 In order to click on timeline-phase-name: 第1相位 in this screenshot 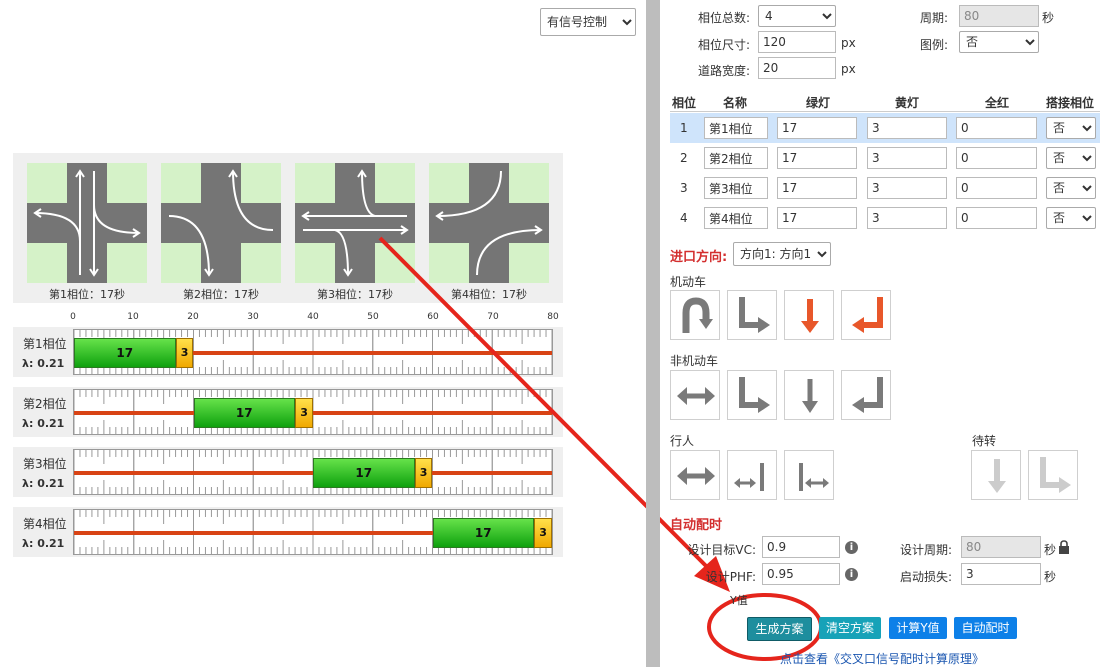, I will do `click(45, 344)`.